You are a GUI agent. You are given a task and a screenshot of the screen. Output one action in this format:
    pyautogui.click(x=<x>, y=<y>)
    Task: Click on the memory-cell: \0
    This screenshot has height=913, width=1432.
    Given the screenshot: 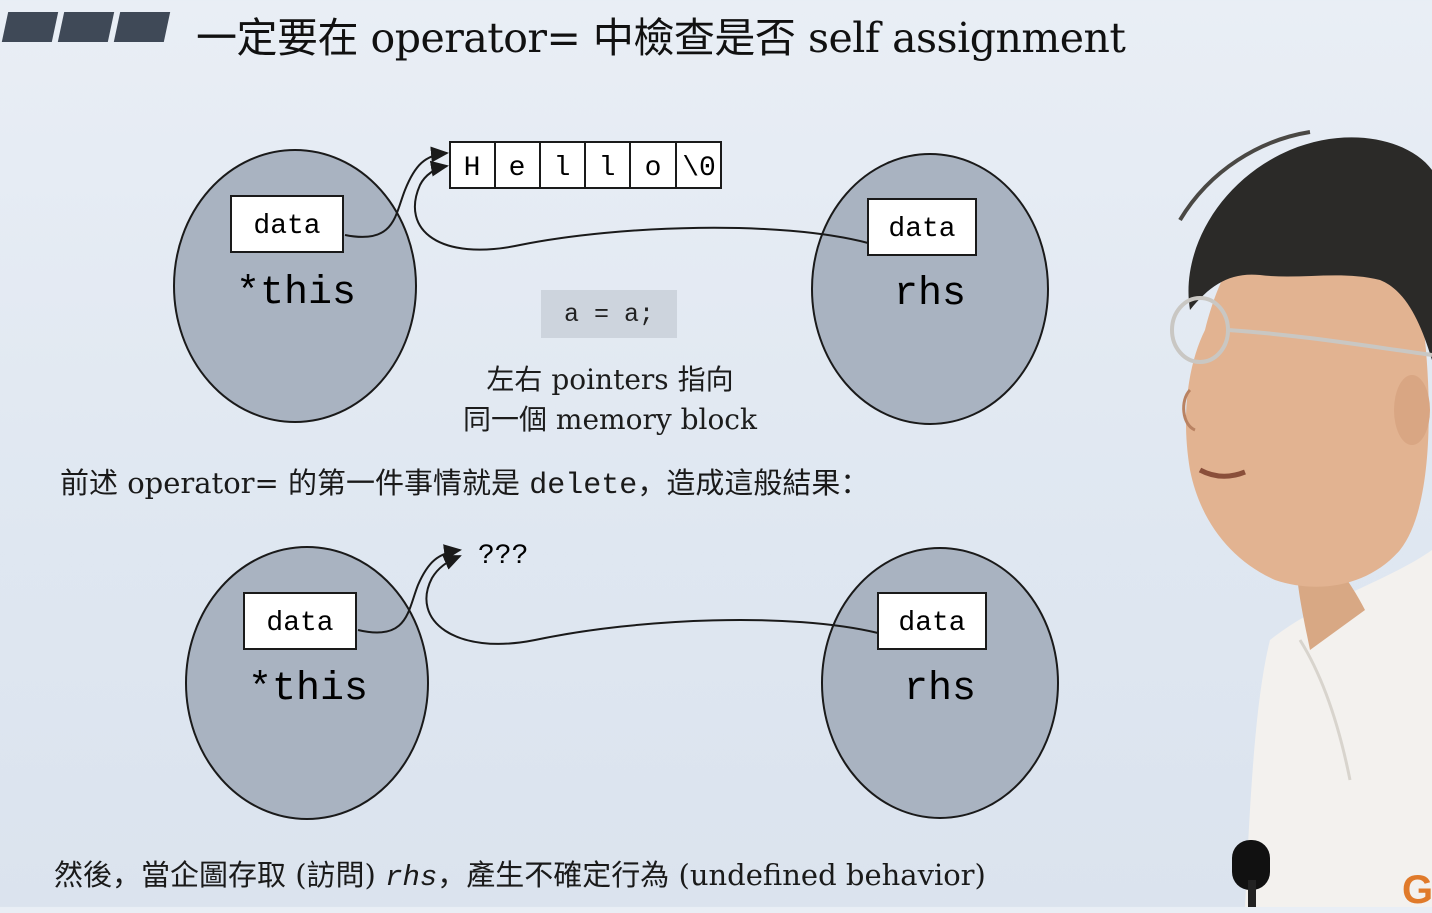 What is the action you would take?
    pyautogui.click(x=699, y=168)
    